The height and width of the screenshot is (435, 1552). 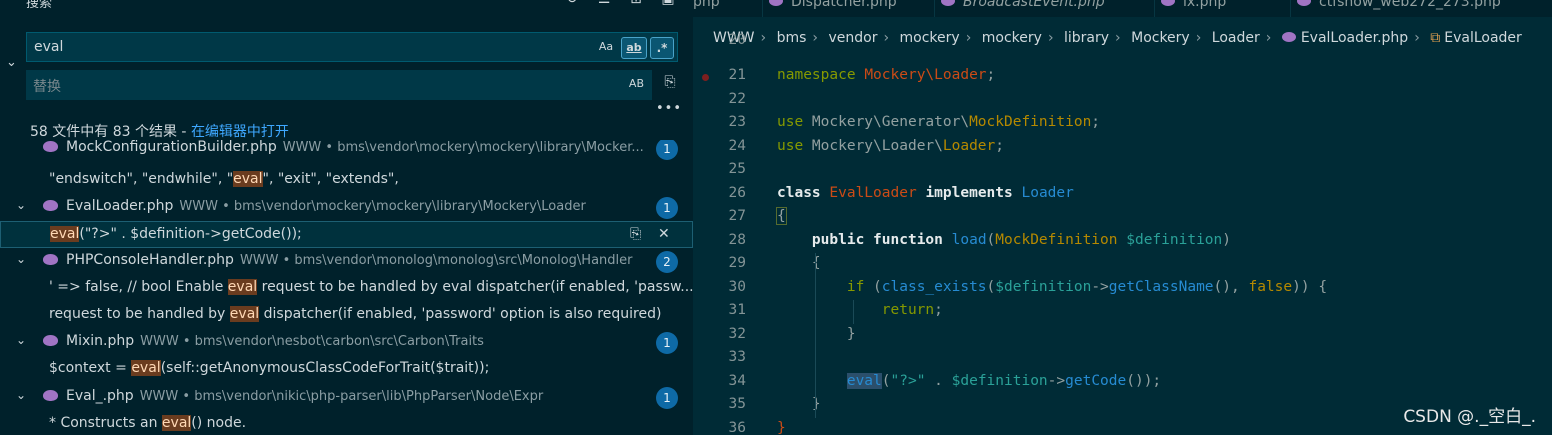 I want to click on dismiss-match-icon: ✕, so click(x=664, y=234).